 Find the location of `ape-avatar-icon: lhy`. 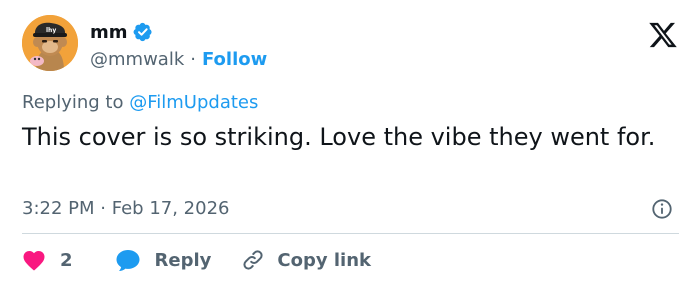

ape-avatar-icon: lhy is located at coordinates (50, 43).